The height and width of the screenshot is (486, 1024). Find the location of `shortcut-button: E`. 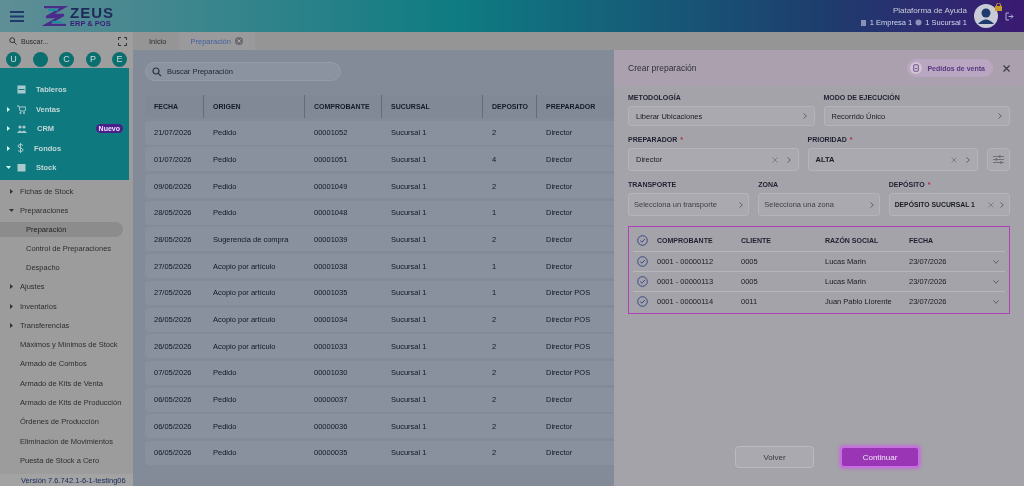

shortcut-button: E is located at coordinates (119, 59).